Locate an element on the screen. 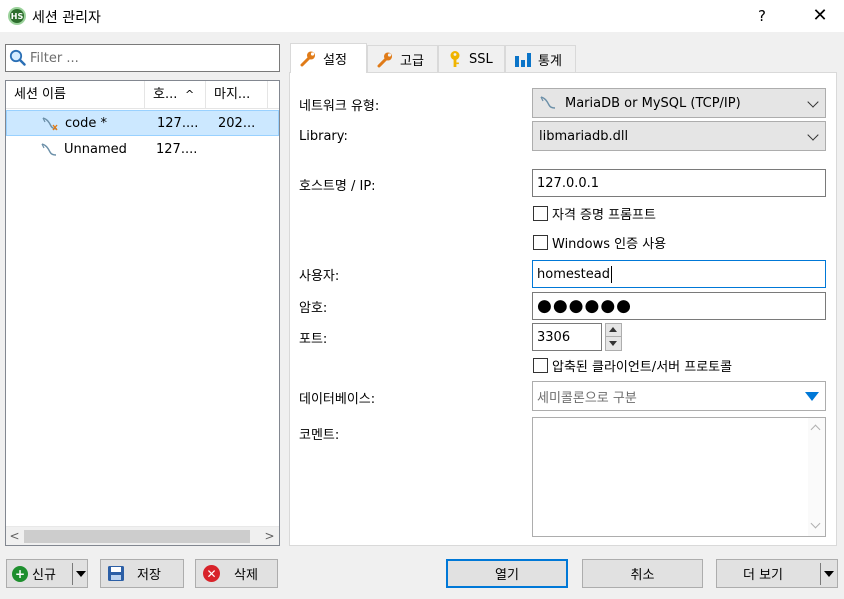 The width and height of the screenshot is (844, 599). save-button: 저장 is located at coordinates (142, 573).